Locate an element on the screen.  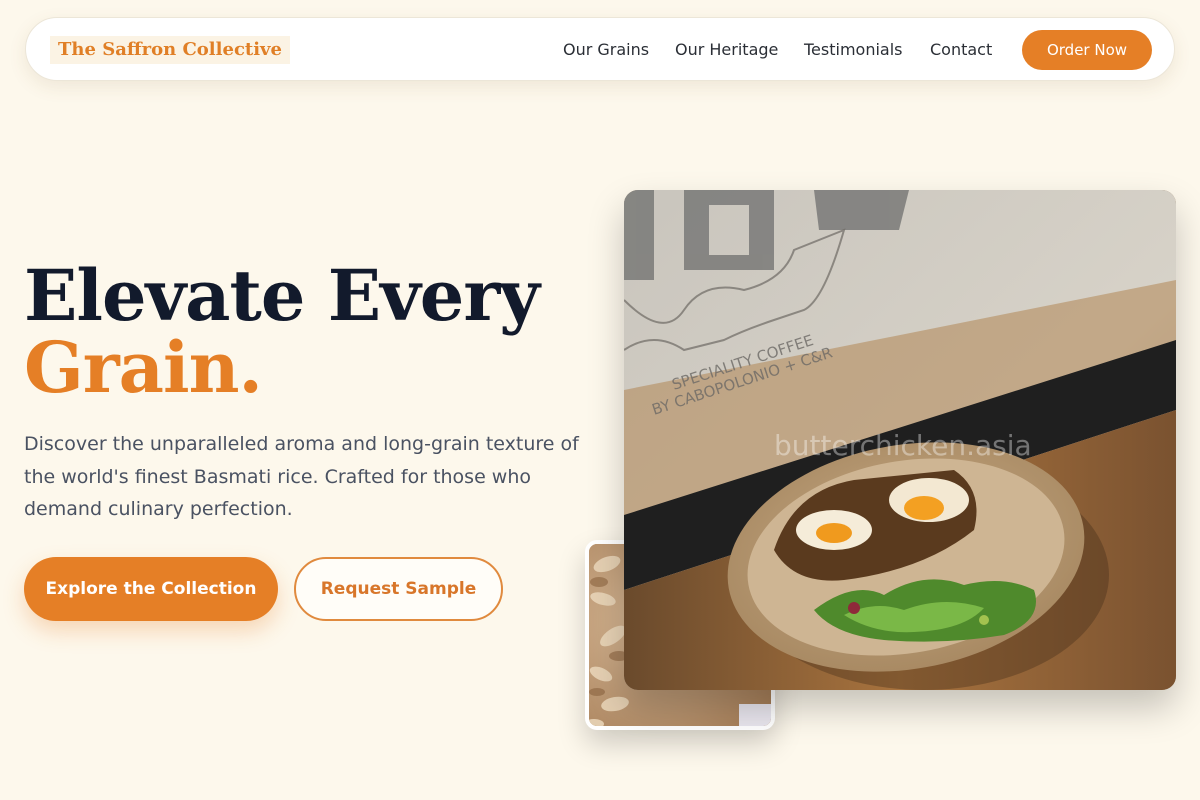
explore-collection-button: Explore the Collection is located at coordinates (151, 589).